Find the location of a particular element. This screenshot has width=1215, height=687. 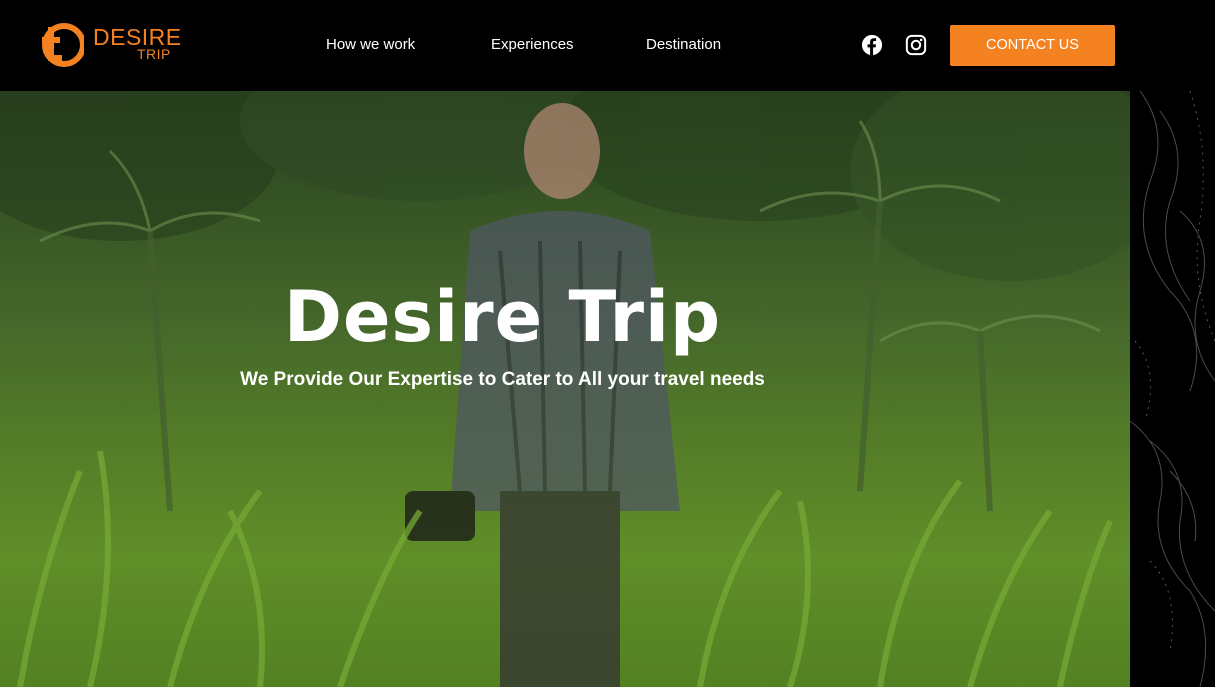

decorative-side-panel is located at coordinates (1172, 389).